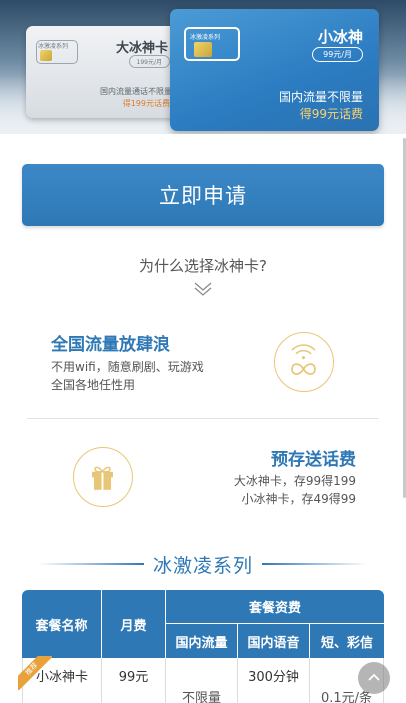  I want to click on recommend-ribbon-label: 推荐, so click(35, 673).